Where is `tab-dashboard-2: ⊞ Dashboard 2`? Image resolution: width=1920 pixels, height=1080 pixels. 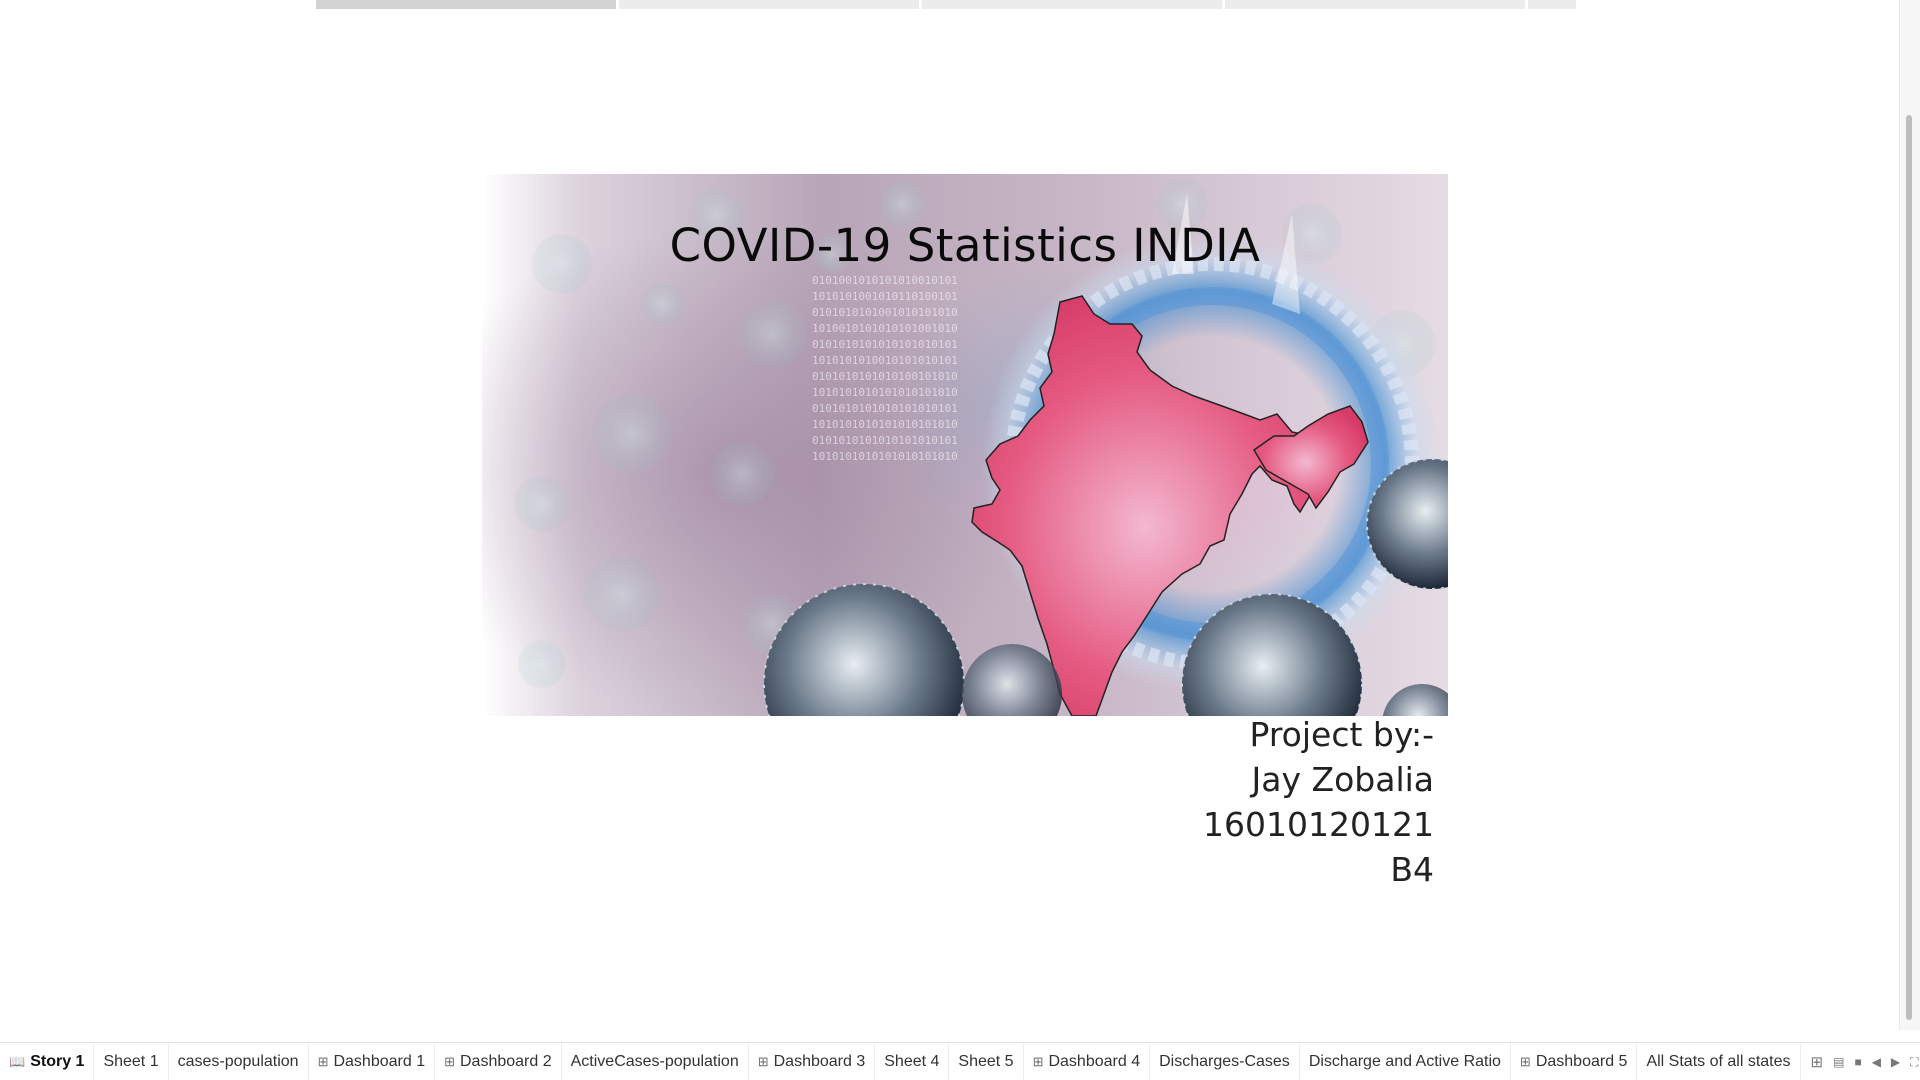
tab-dashboard-2: ⊞ Dashboard 2 is located at coordinates (498, 1061).